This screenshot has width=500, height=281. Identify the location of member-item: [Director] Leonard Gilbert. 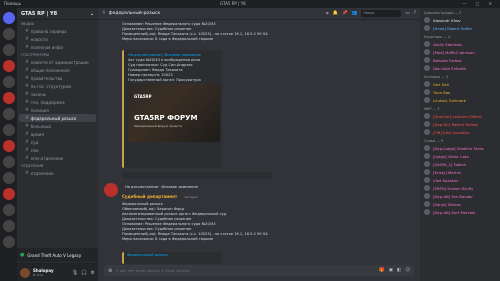
(460, 116).